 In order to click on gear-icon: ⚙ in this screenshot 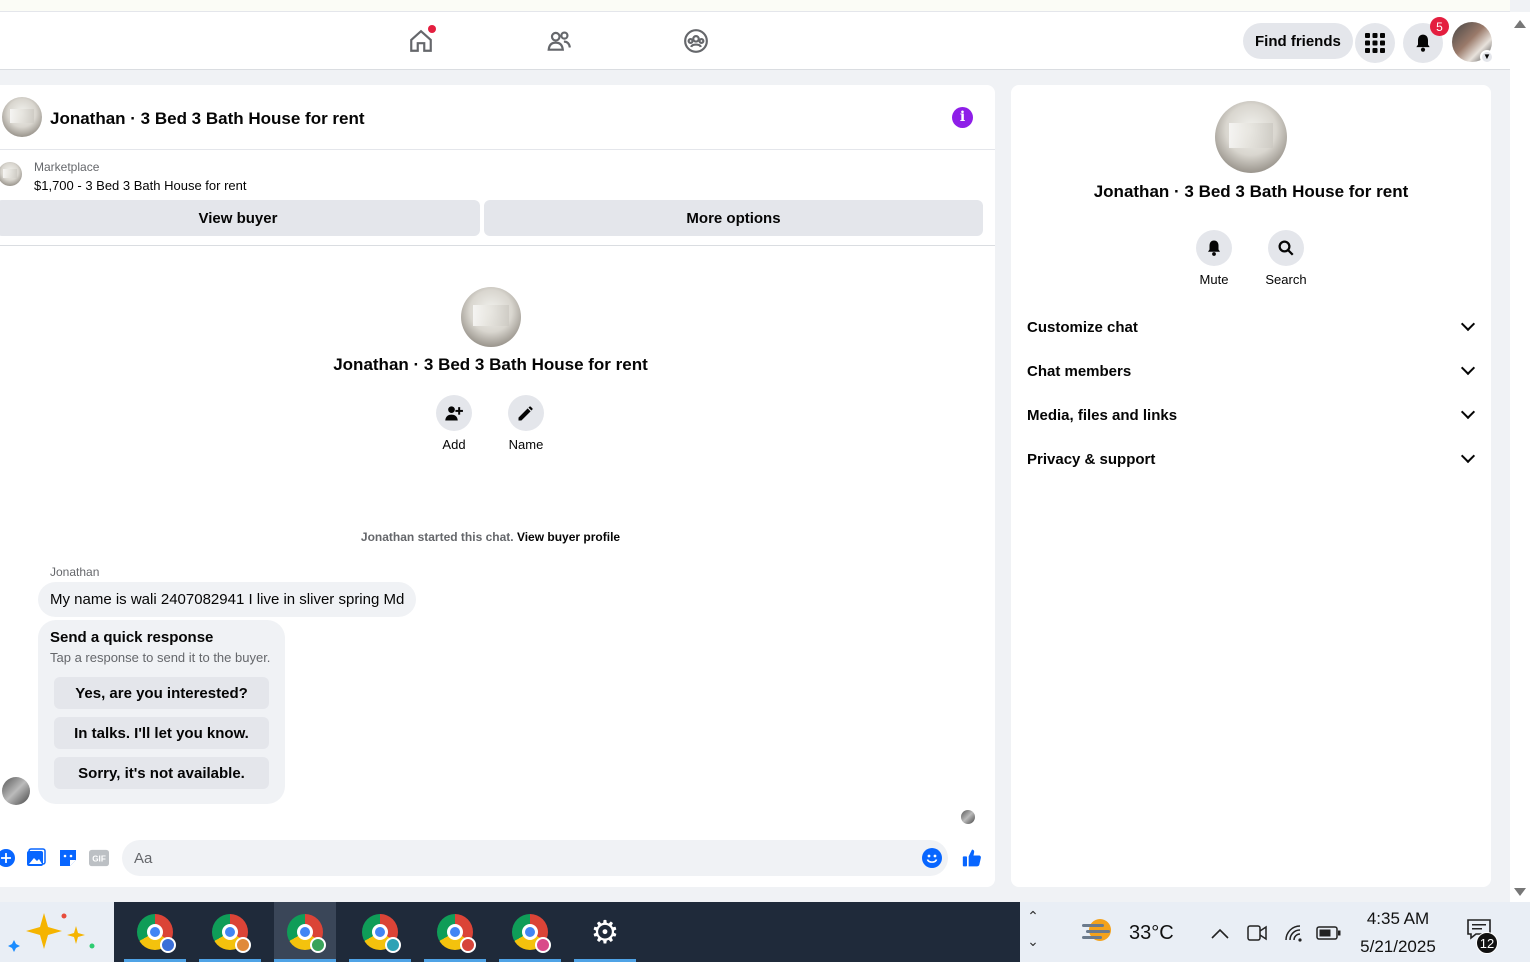, I will do `click(605, 932)`.